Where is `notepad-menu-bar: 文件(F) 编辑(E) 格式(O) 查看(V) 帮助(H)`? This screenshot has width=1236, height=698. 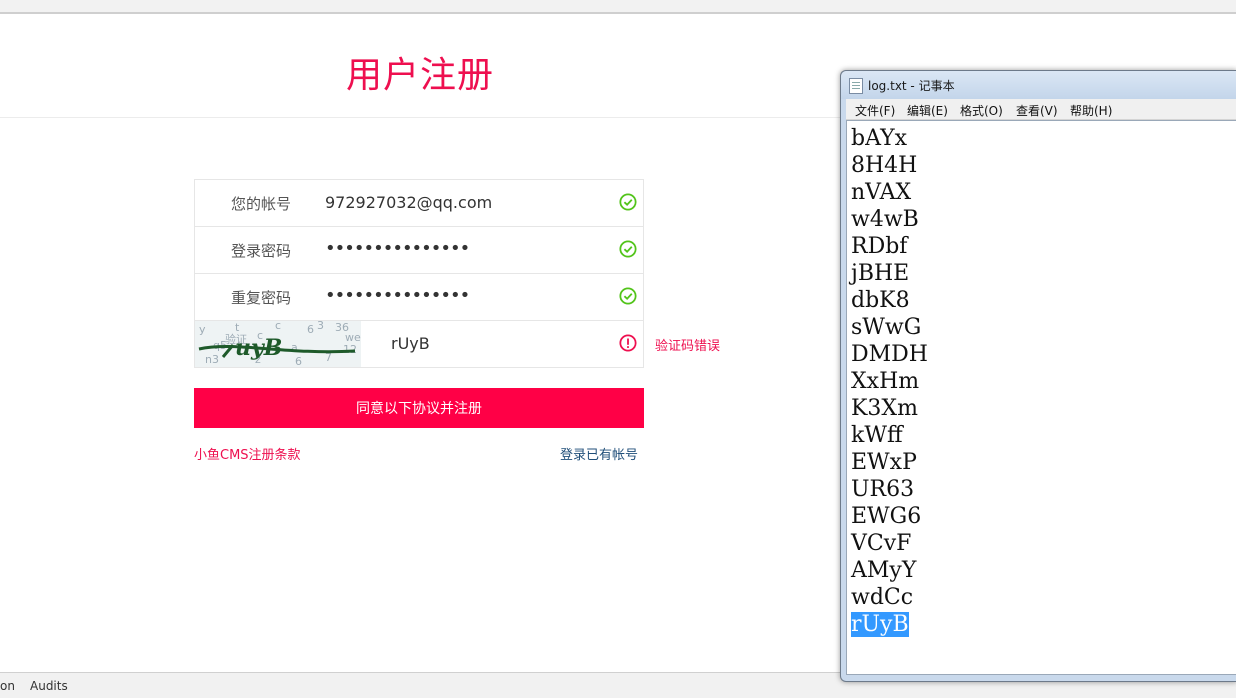
notepad-menu-bar: 文件(F) 编辑(E) 格式(O) 查看(V) 帮助(H) is located at coordinates (1041, 109).